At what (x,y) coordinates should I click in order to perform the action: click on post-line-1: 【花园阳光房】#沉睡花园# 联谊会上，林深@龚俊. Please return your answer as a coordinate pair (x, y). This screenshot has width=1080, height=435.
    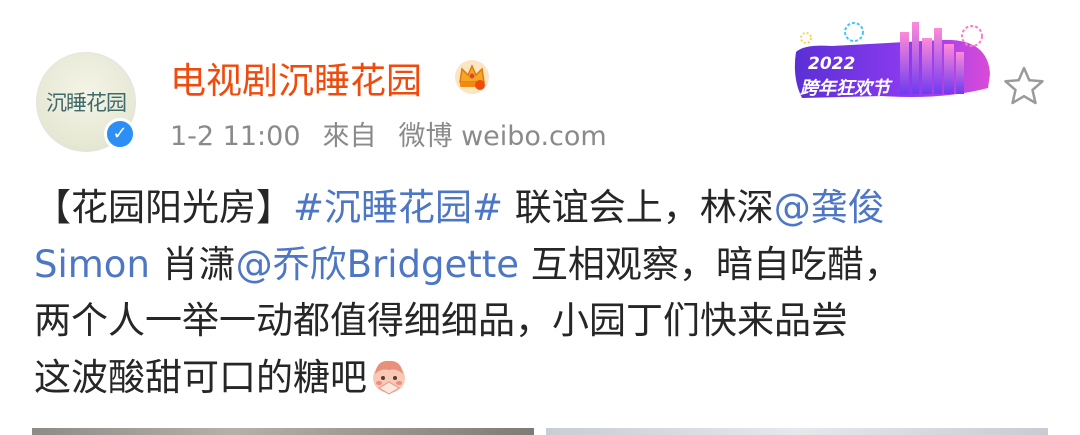
    Looking at the image, I should click on (544, 208).